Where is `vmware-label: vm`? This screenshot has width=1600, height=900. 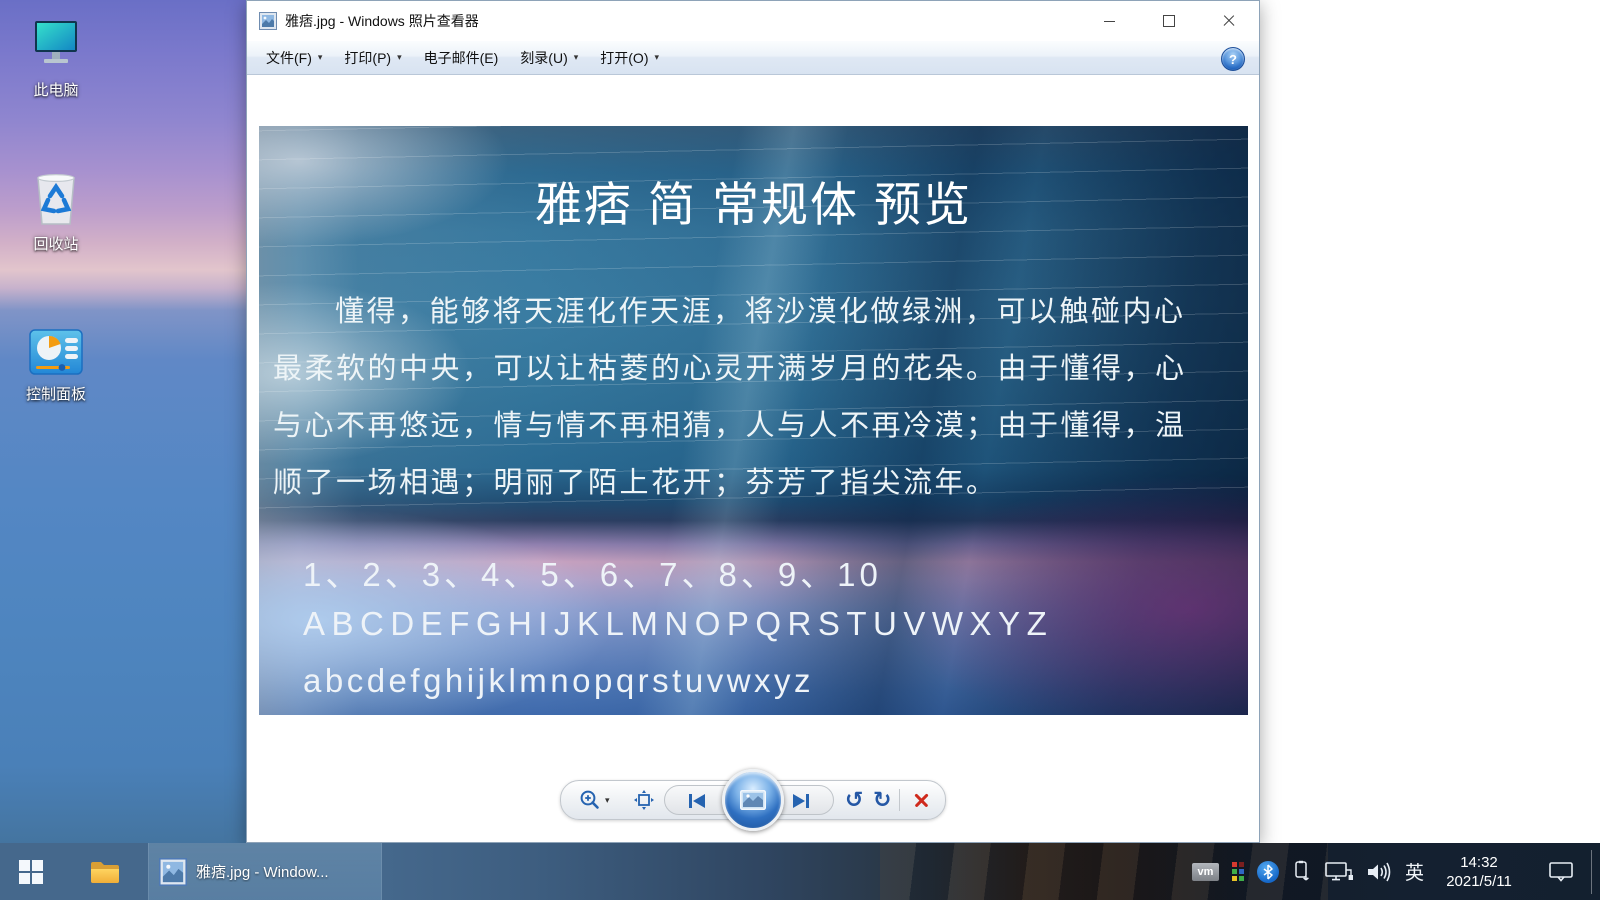 vmware-label: vm is located at coordinates (1205, 871).